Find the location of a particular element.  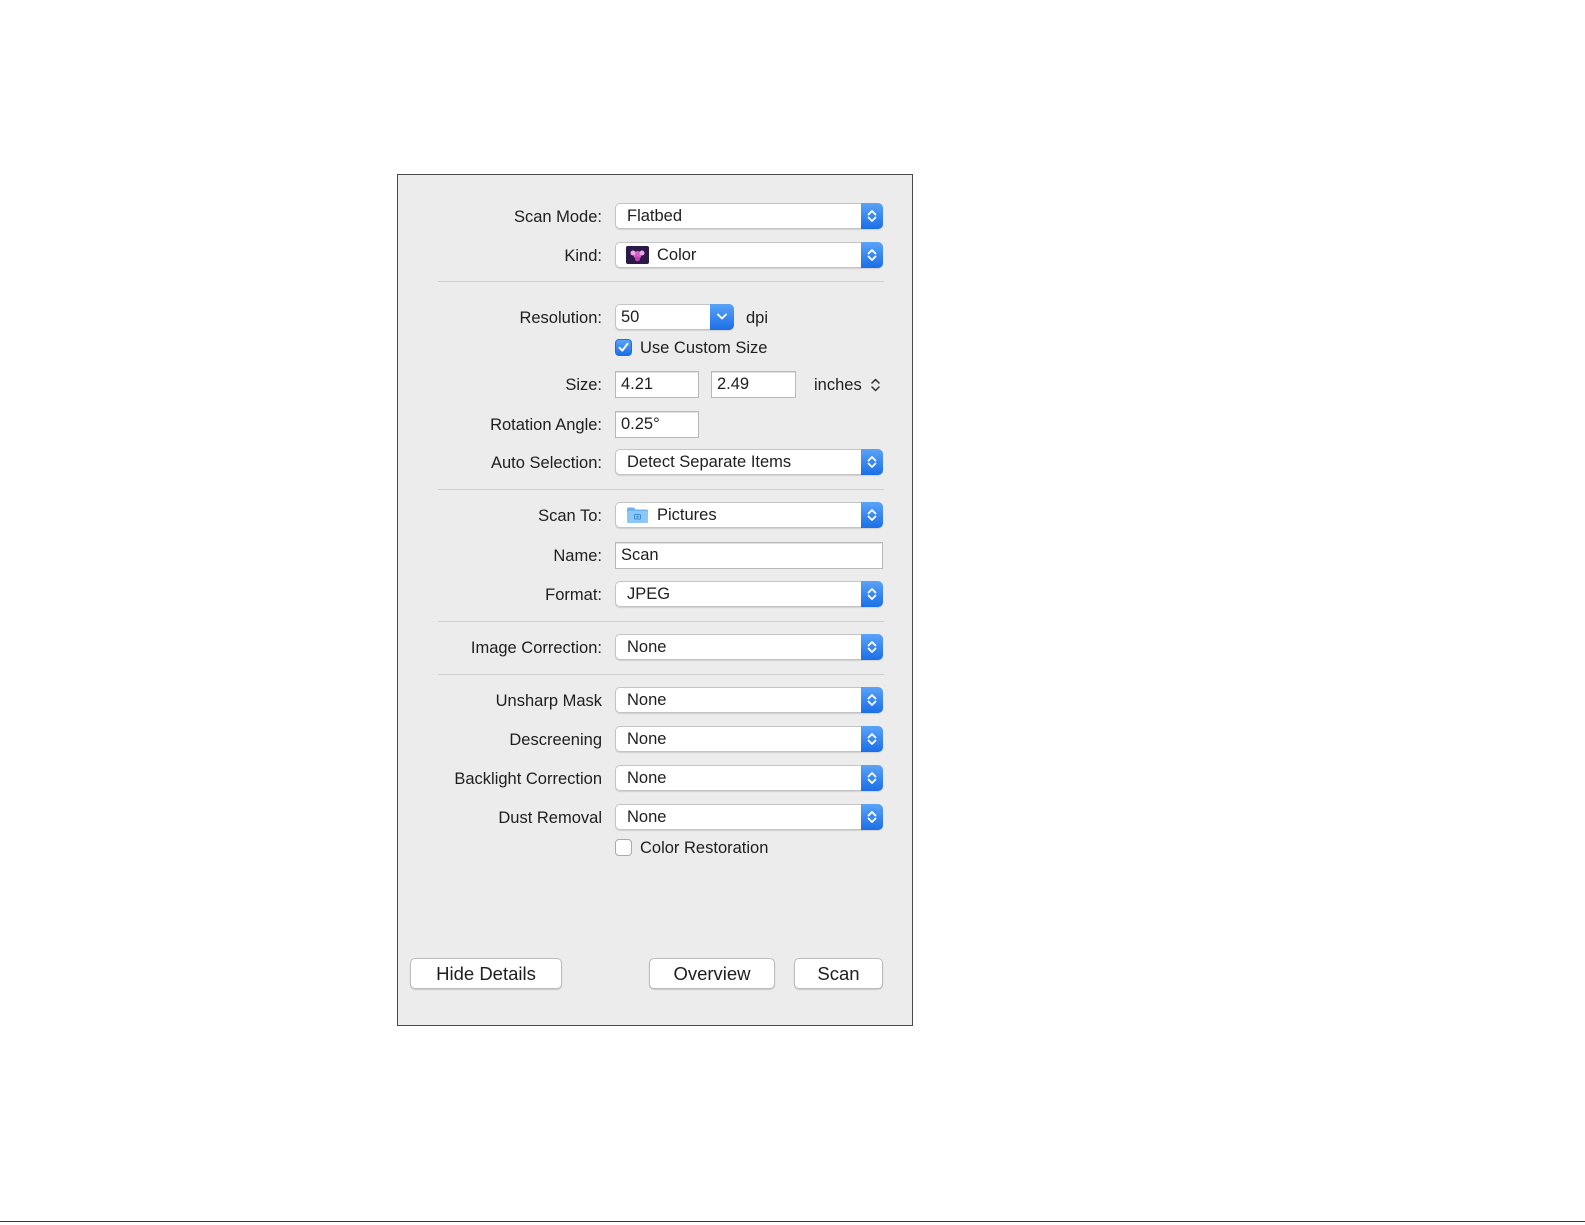

size-unit: inches is located at coordinates (838, 385).